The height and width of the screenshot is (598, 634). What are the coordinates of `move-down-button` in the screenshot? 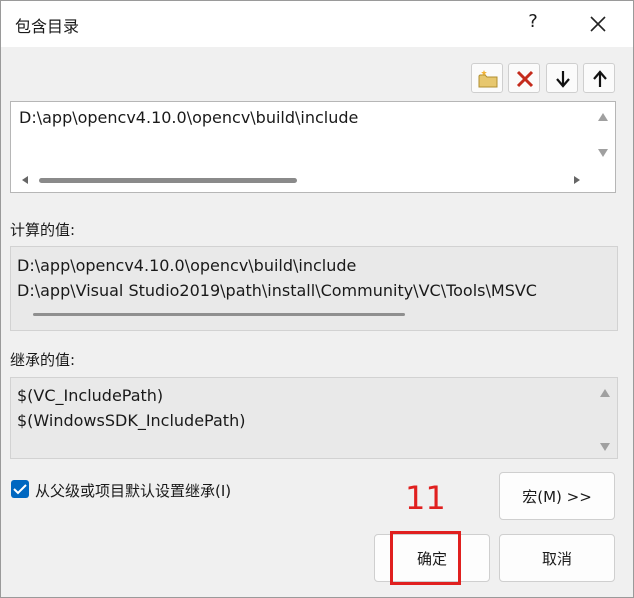 It's located at (562, 78).